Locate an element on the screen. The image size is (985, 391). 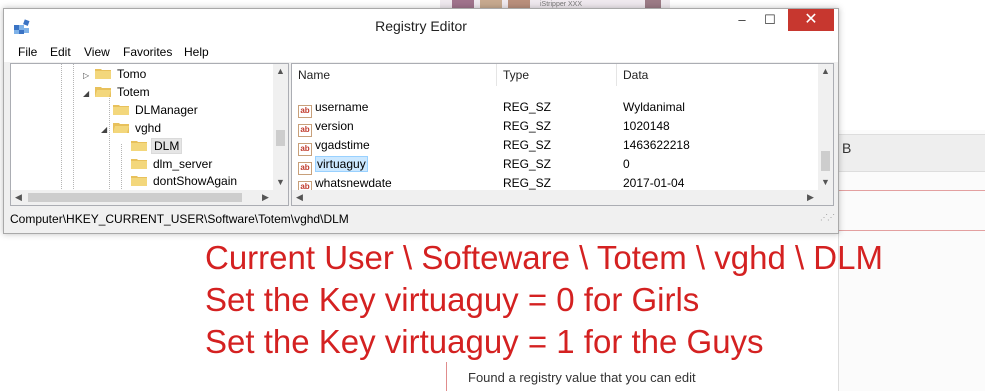
tree-vertical-scrollbar: ▲ ▼ is located at coordinates (280, 127).